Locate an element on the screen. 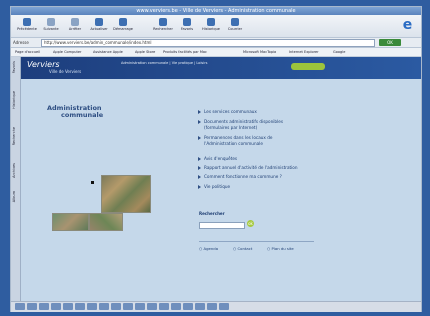  back-button: Précédente is located at coordinates (27, 26).